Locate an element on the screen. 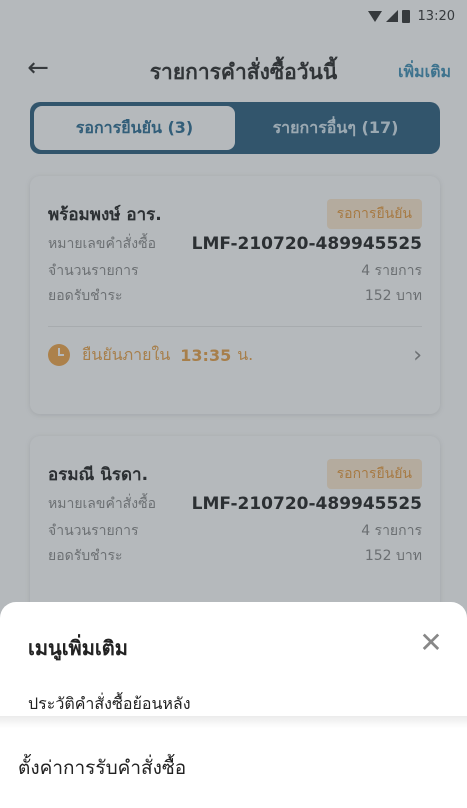 This screenshot has height=808, width=467. sheet-title: เมนูเพิ่มเติม is located at coordinates (78, 648).